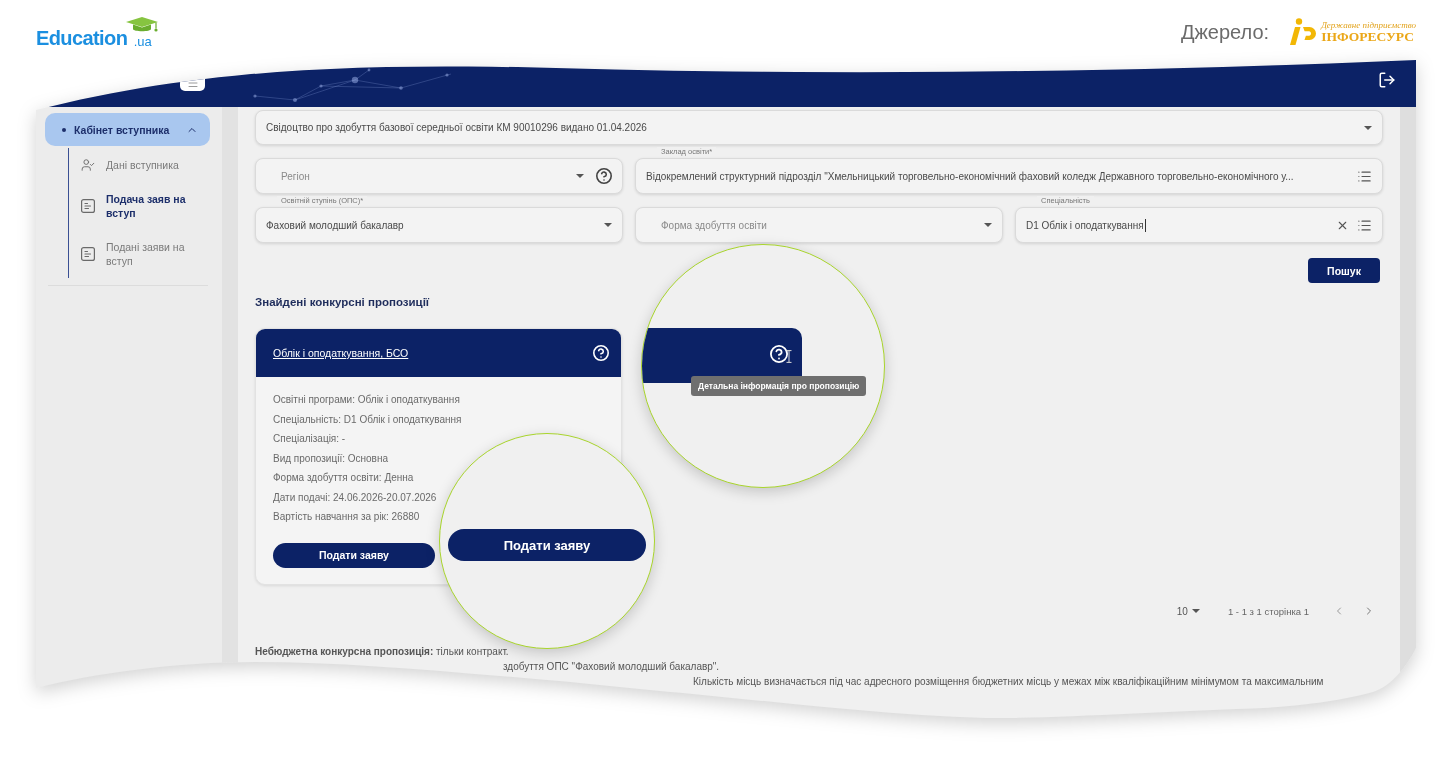 The image size is (1454, 761). I want to click on sidebar-item: Подача заяв на вступ, so click(146, 206).